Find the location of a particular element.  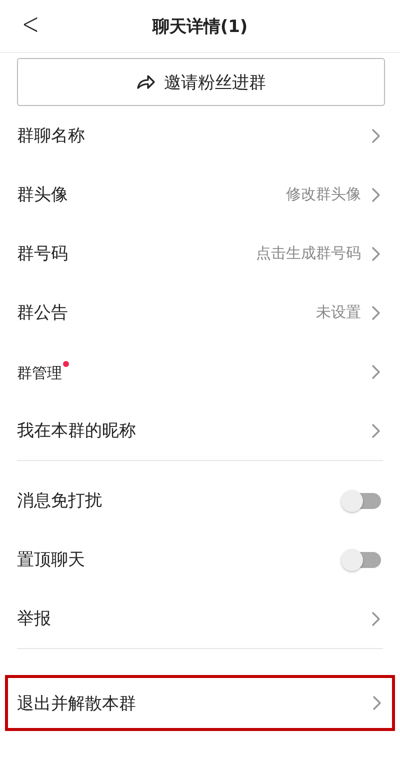

row-label: 群头像 is located at coordinates (42, 195).